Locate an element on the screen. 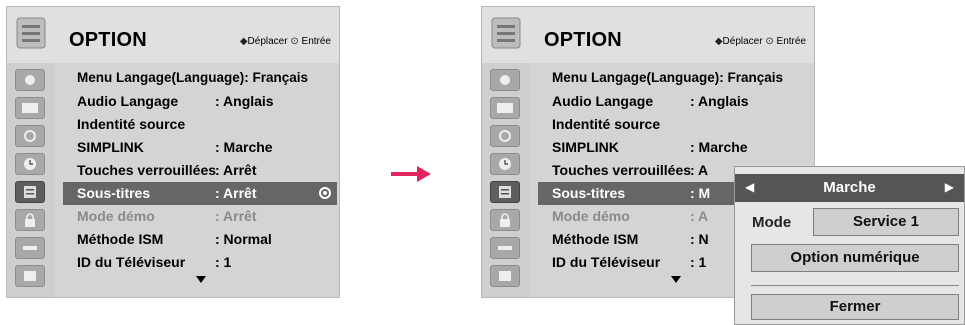 Image resolution: width=965 pixels, height=325 pixels. digital-option-button: Option numérique is located at coordinates (855, 258).